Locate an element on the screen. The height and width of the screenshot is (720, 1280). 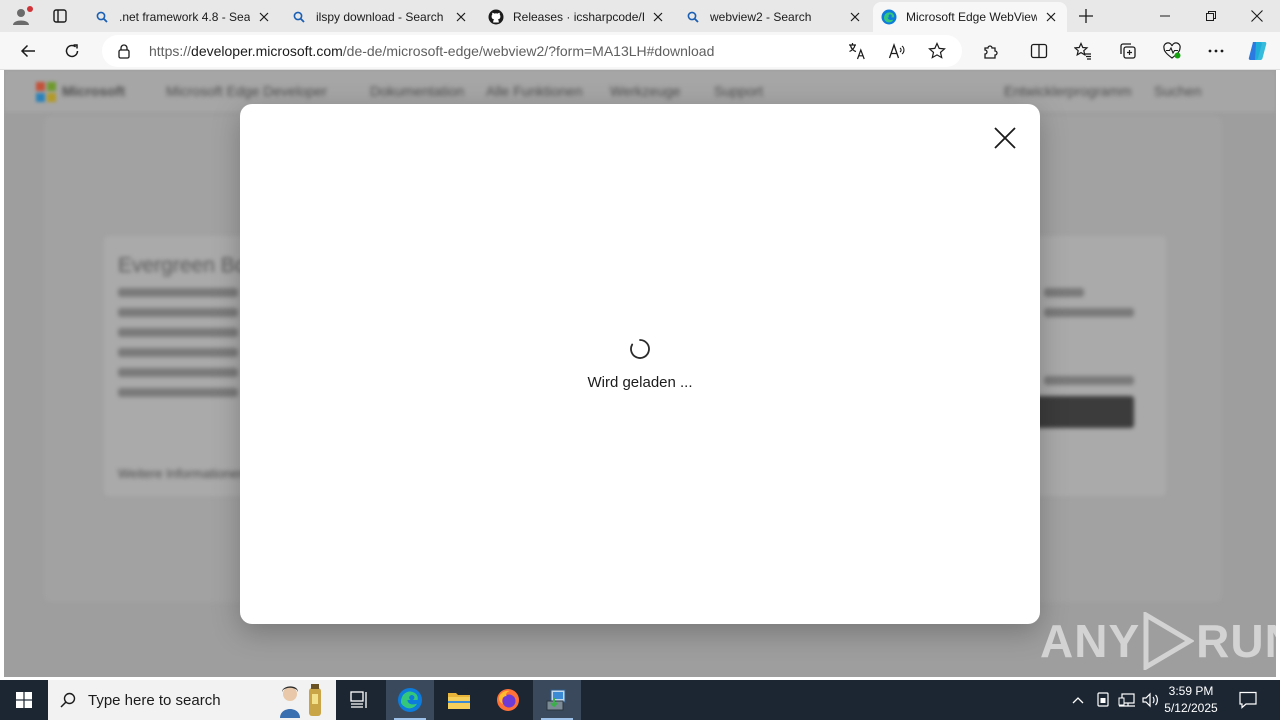
download-button-blurred is located at coordinates (1084, 412).